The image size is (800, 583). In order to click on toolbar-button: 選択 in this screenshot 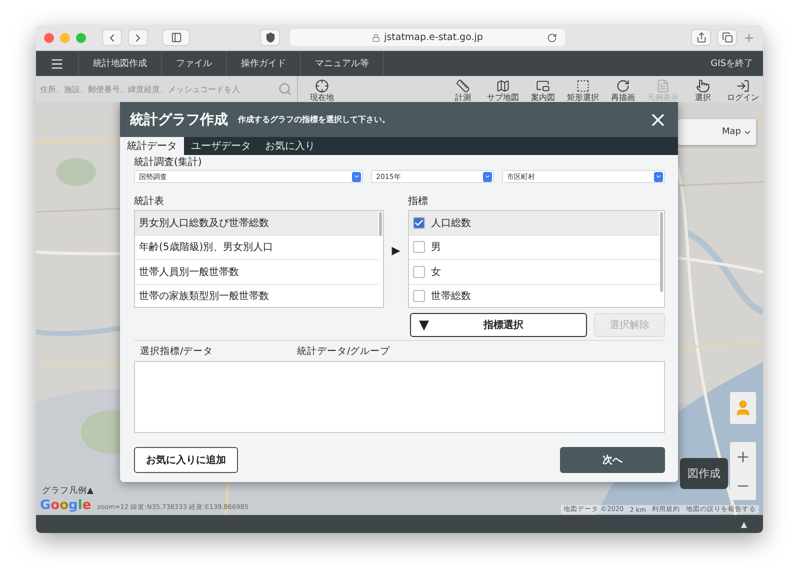, I will do `click(703, 89)`.